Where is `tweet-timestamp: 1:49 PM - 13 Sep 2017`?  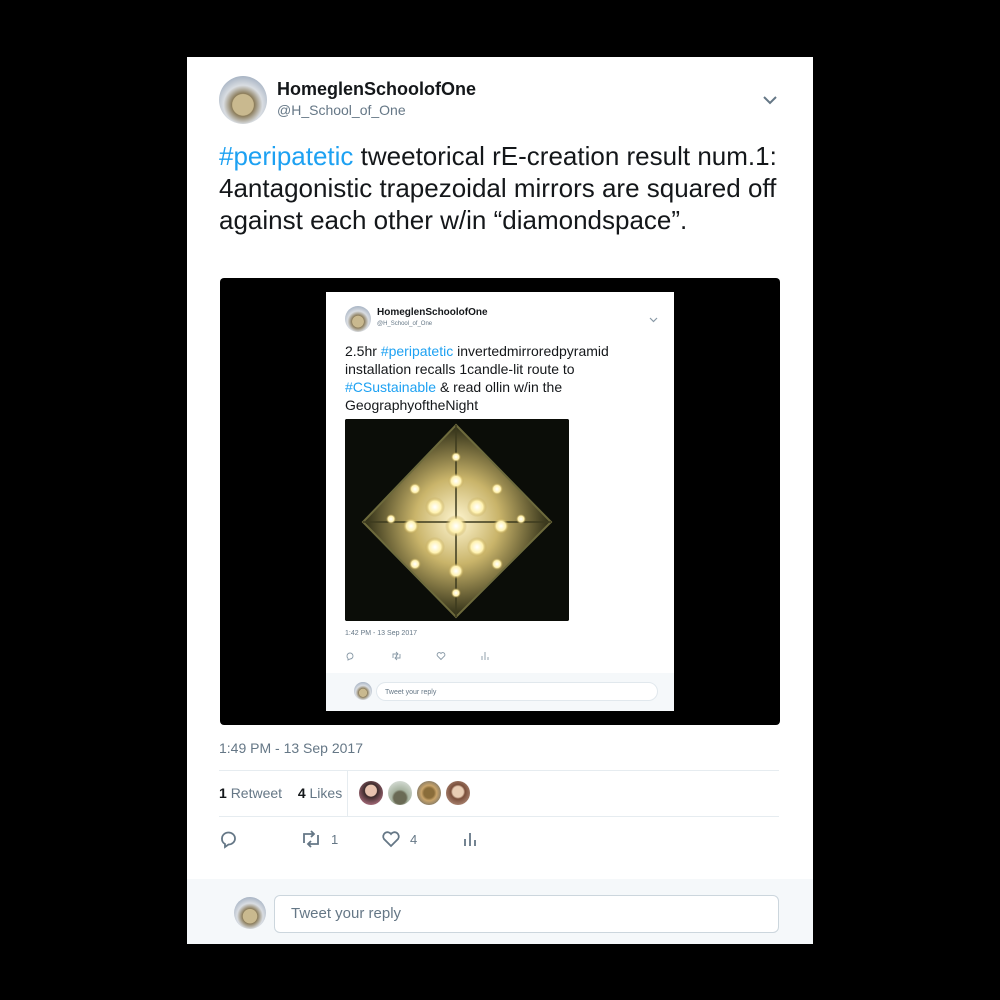 tweet-timestamp: 1:49 PM - 13 Sep 2017 is located at coordinates (291, 748).